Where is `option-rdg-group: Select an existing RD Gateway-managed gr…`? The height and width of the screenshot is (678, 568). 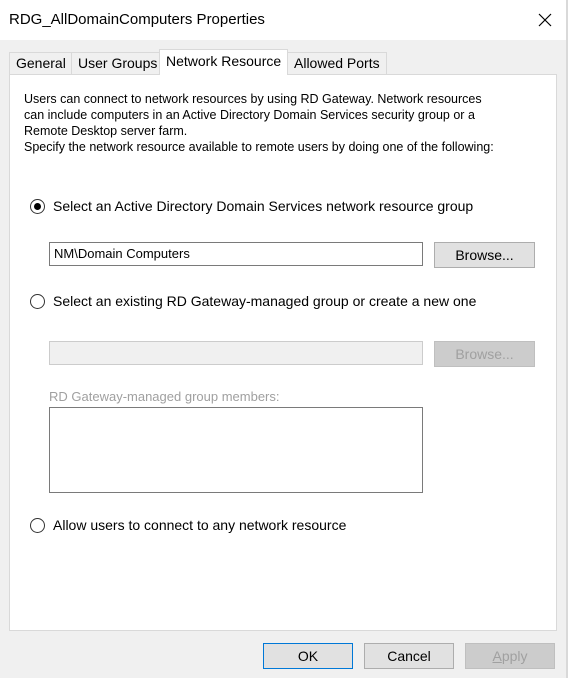 option-rdg-group: Select an existing RD Gateway-managed gr… is located at coordinates (253, 301).